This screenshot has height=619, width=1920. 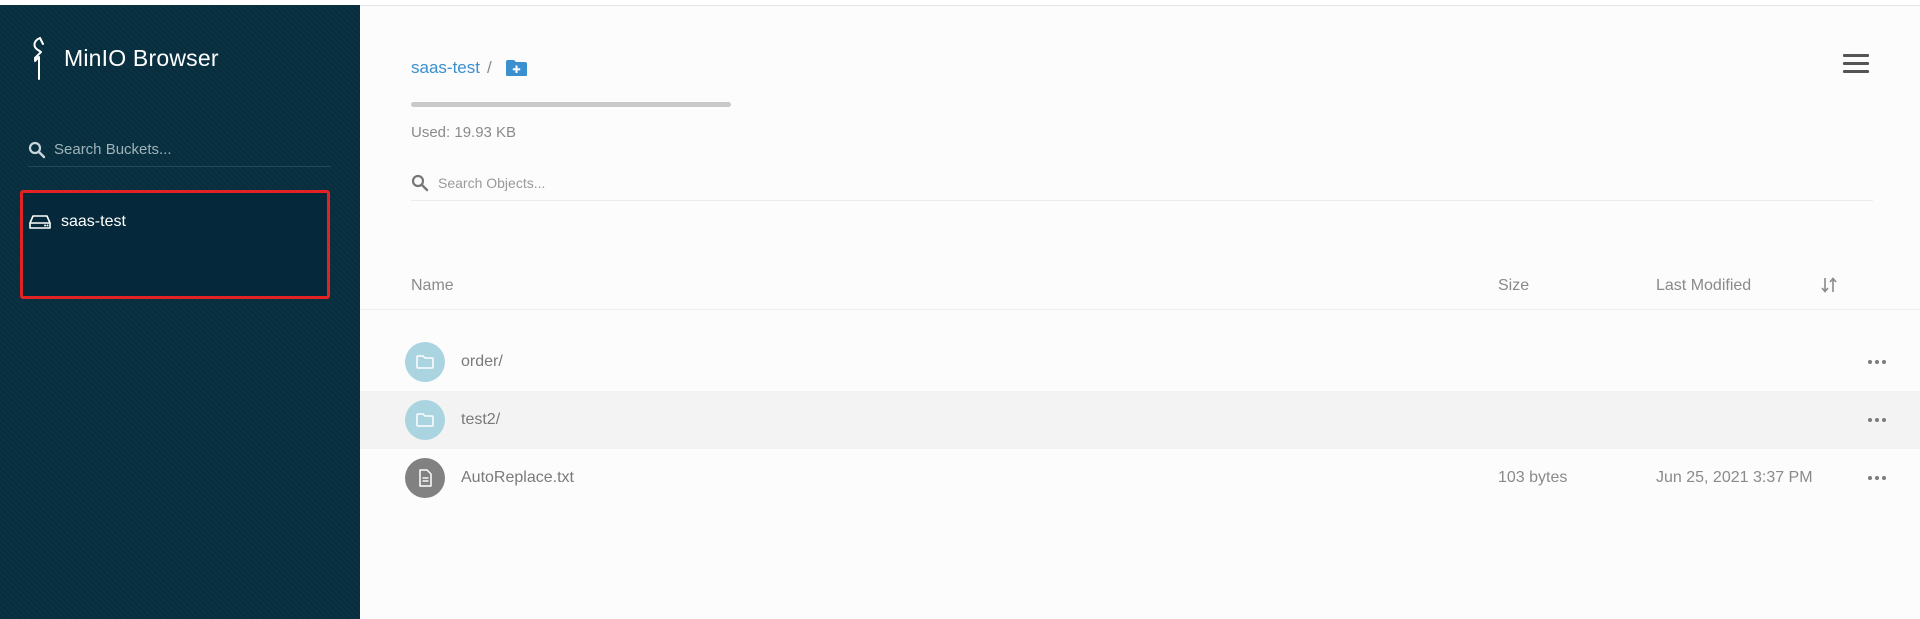 What do you see at coordinates (93, 221) in the screenshot?
I see `bucket-name: saas-test` at bounding box center [93, 221].